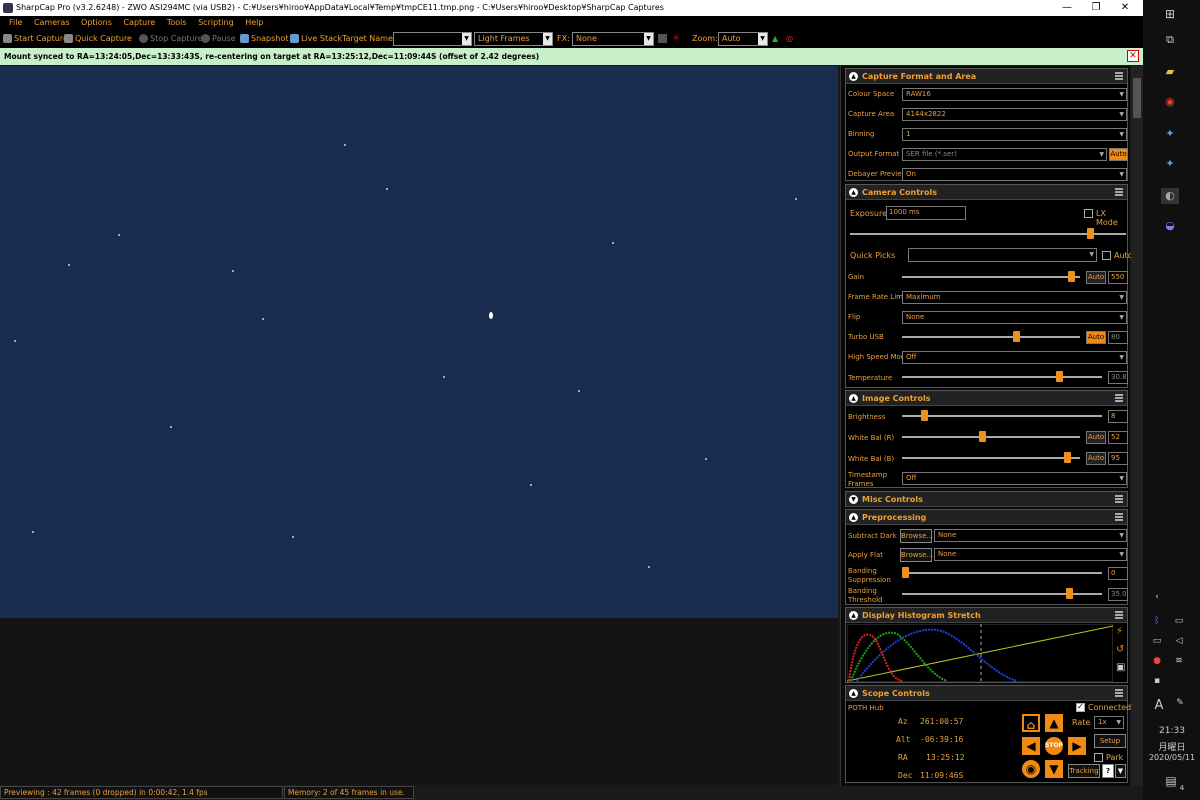  I want to click on help-button: ?, so click(1108, 771).